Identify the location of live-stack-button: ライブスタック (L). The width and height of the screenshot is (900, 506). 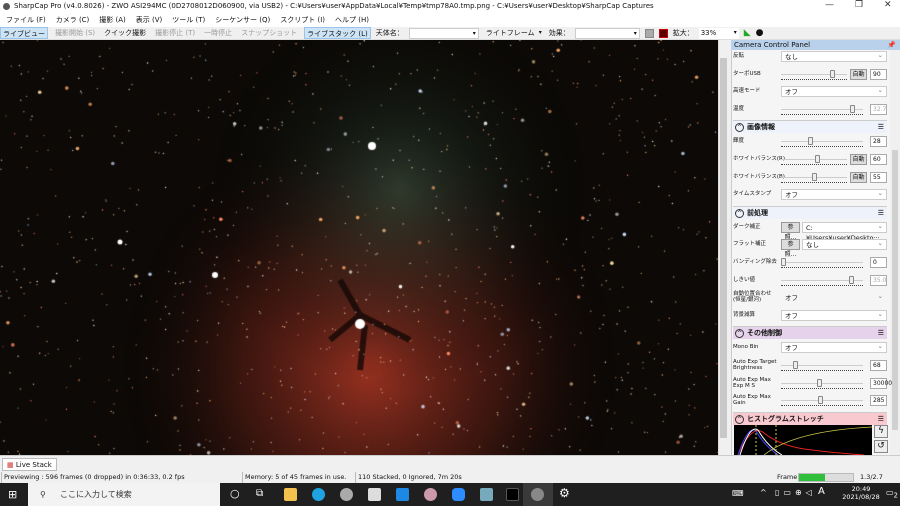
(337, 33).